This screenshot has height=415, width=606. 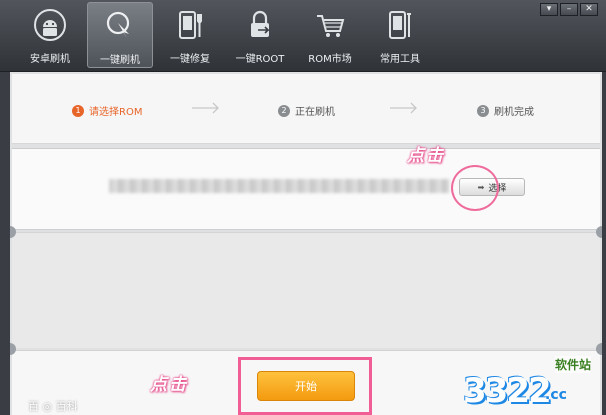 What do you see at coordinates (507, 391) in the screenshot?
I see `watermark-number: 3322` at bounding box center [507, 391].